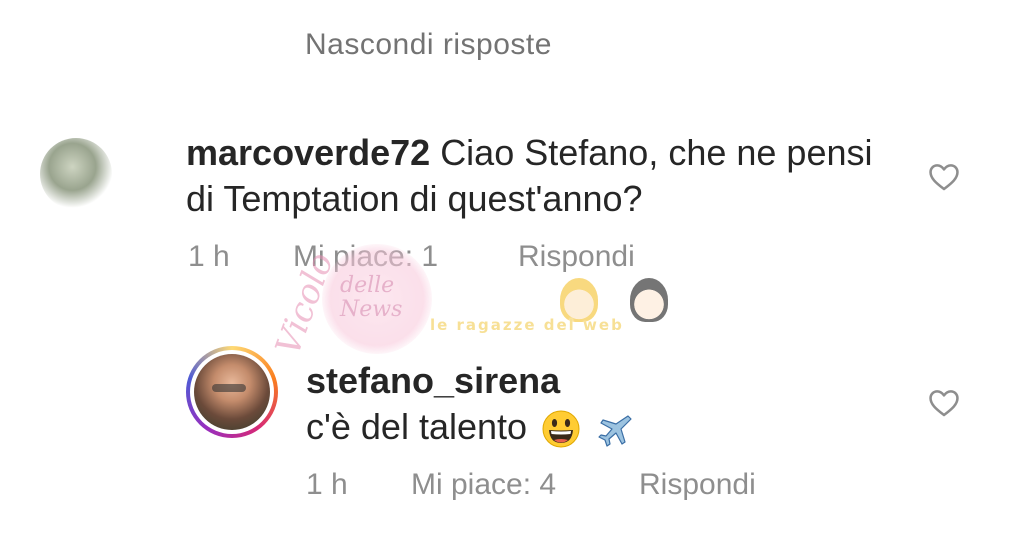 The width and height of the screenshot is (1024, 551). I want to click on avatar-photo, so click(232, 392).